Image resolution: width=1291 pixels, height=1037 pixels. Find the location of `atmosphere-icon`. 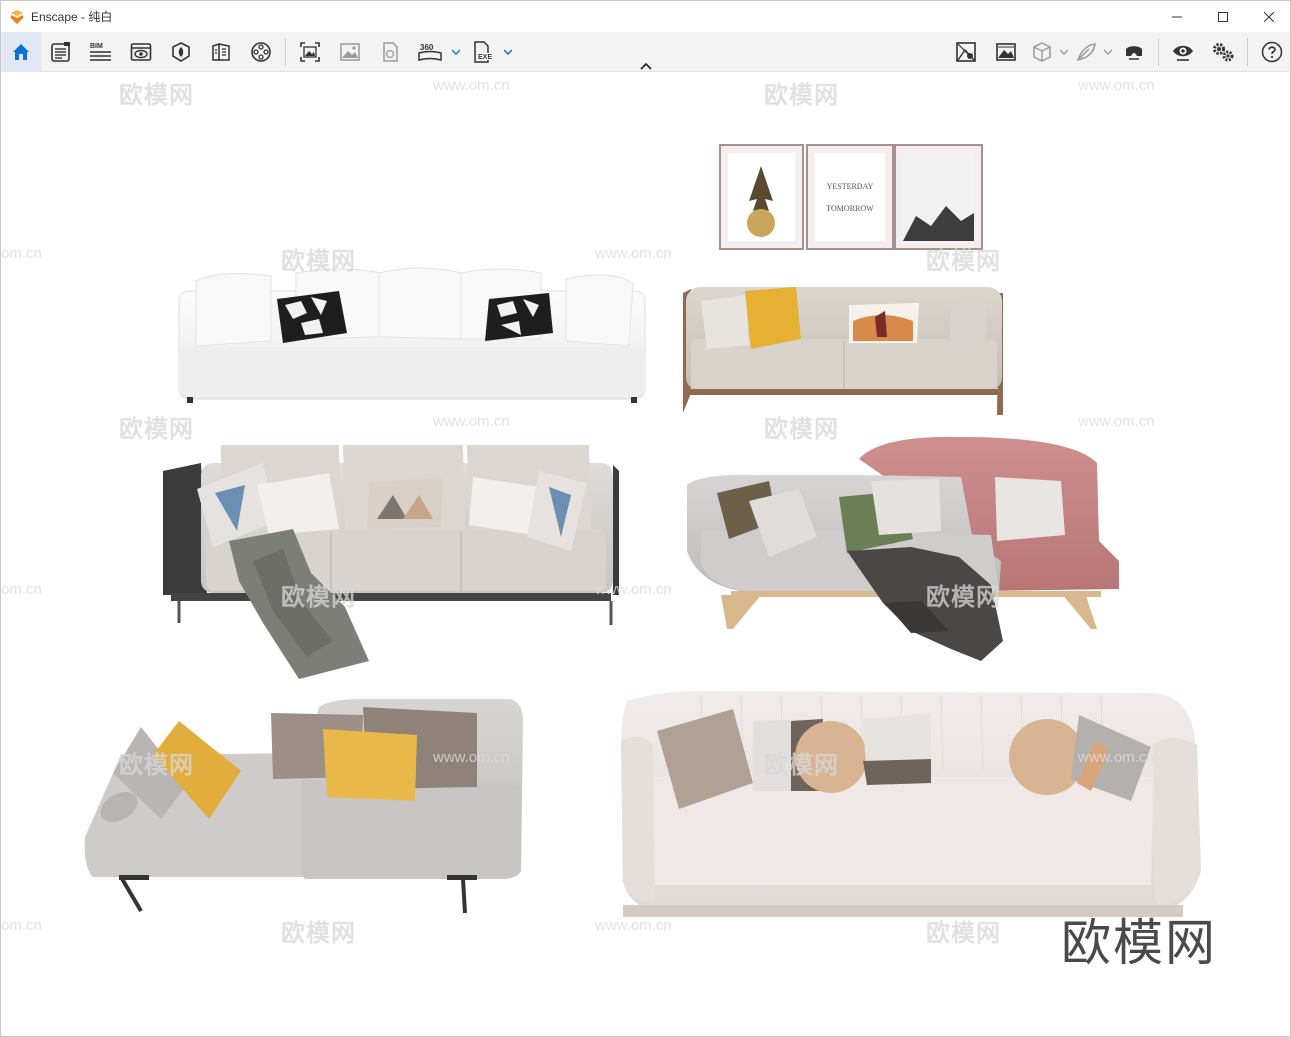

atmosphere-icon is located at coordinates (966, 52).